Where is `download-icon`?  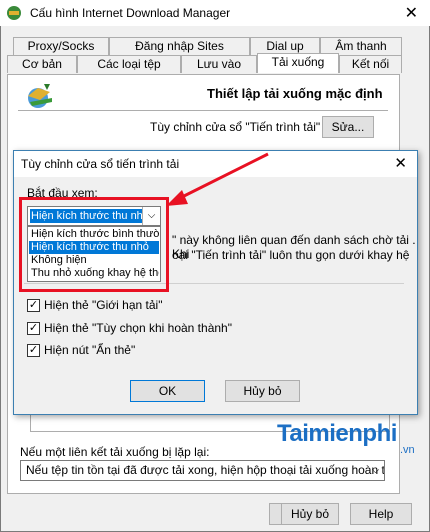 download-icon is located at coordinates (40, 96).